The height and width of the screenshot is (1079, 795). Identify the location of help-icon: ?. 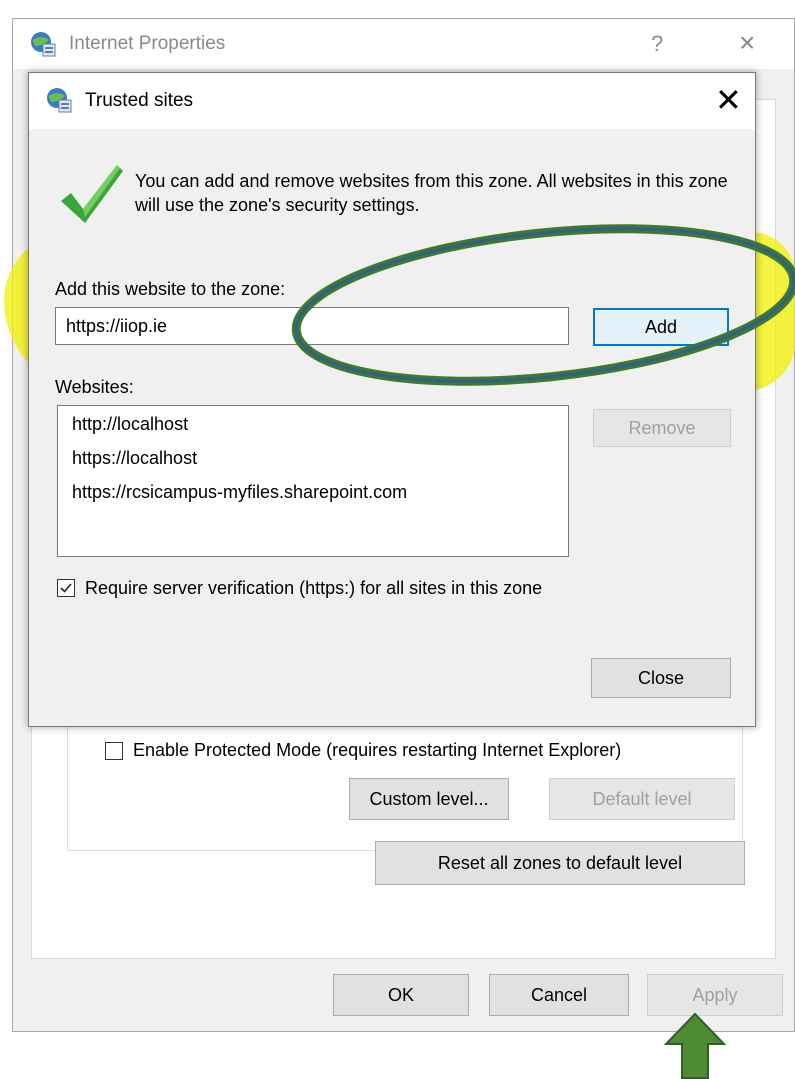
(657, 44).